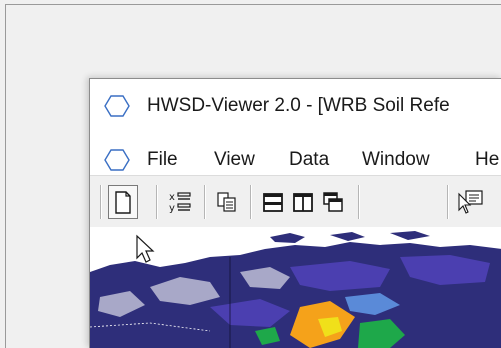 This screenshot has width=501, height=348. I want to click on xy-list-button: x y, so click(181, 202).